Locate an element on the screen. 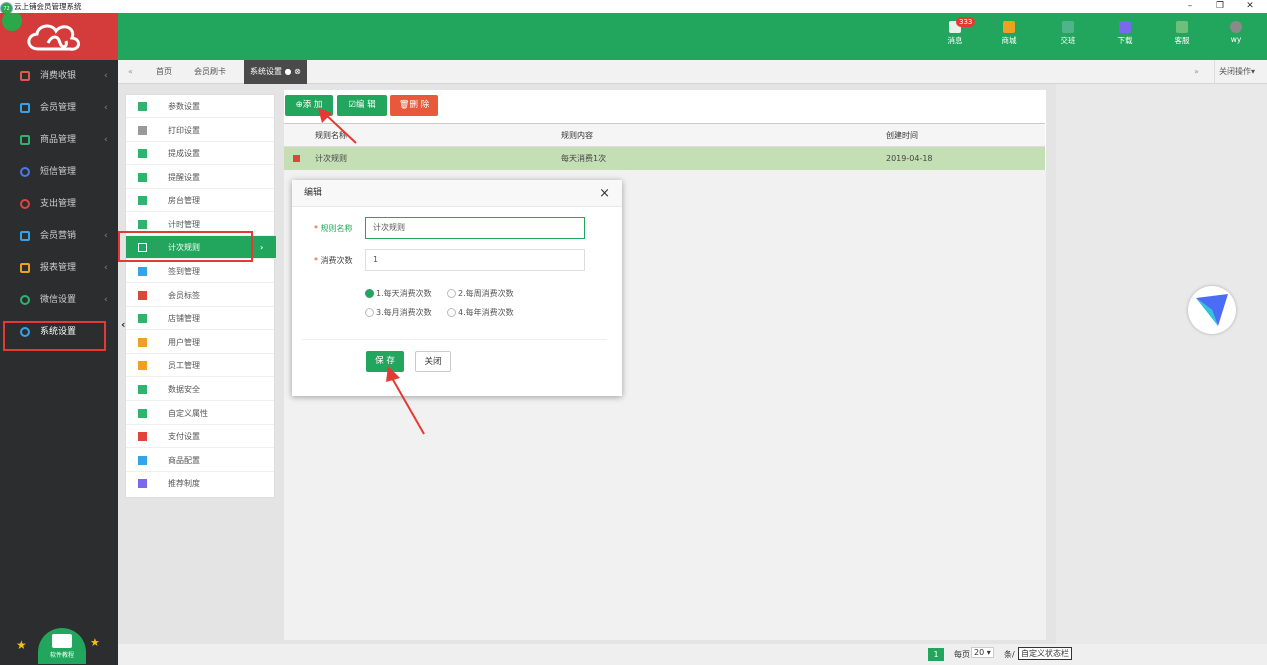 The height and width of the screenshot is (665, 1267). checkin-icon is located at coordinates (142, 271).